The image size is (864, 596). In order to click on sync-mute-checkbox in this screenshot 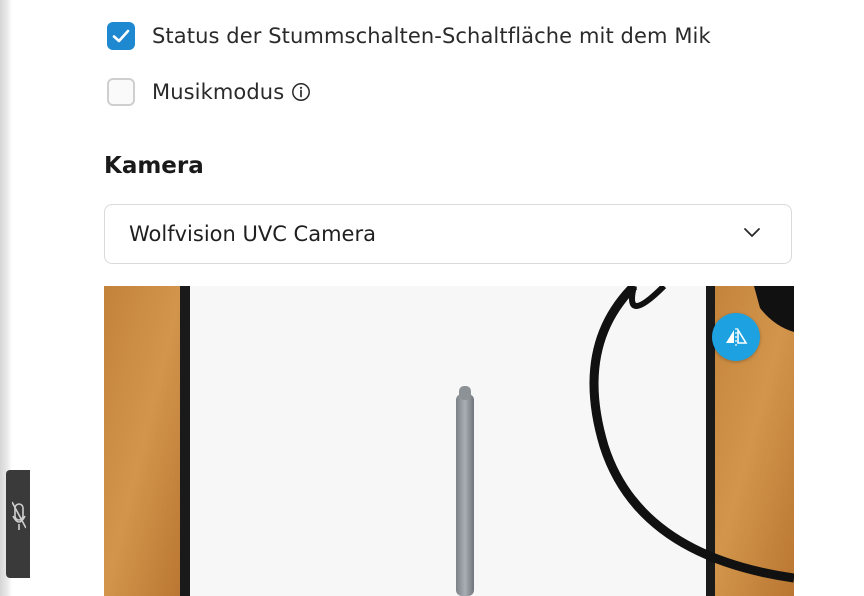, I will do `click(121, 36)`.